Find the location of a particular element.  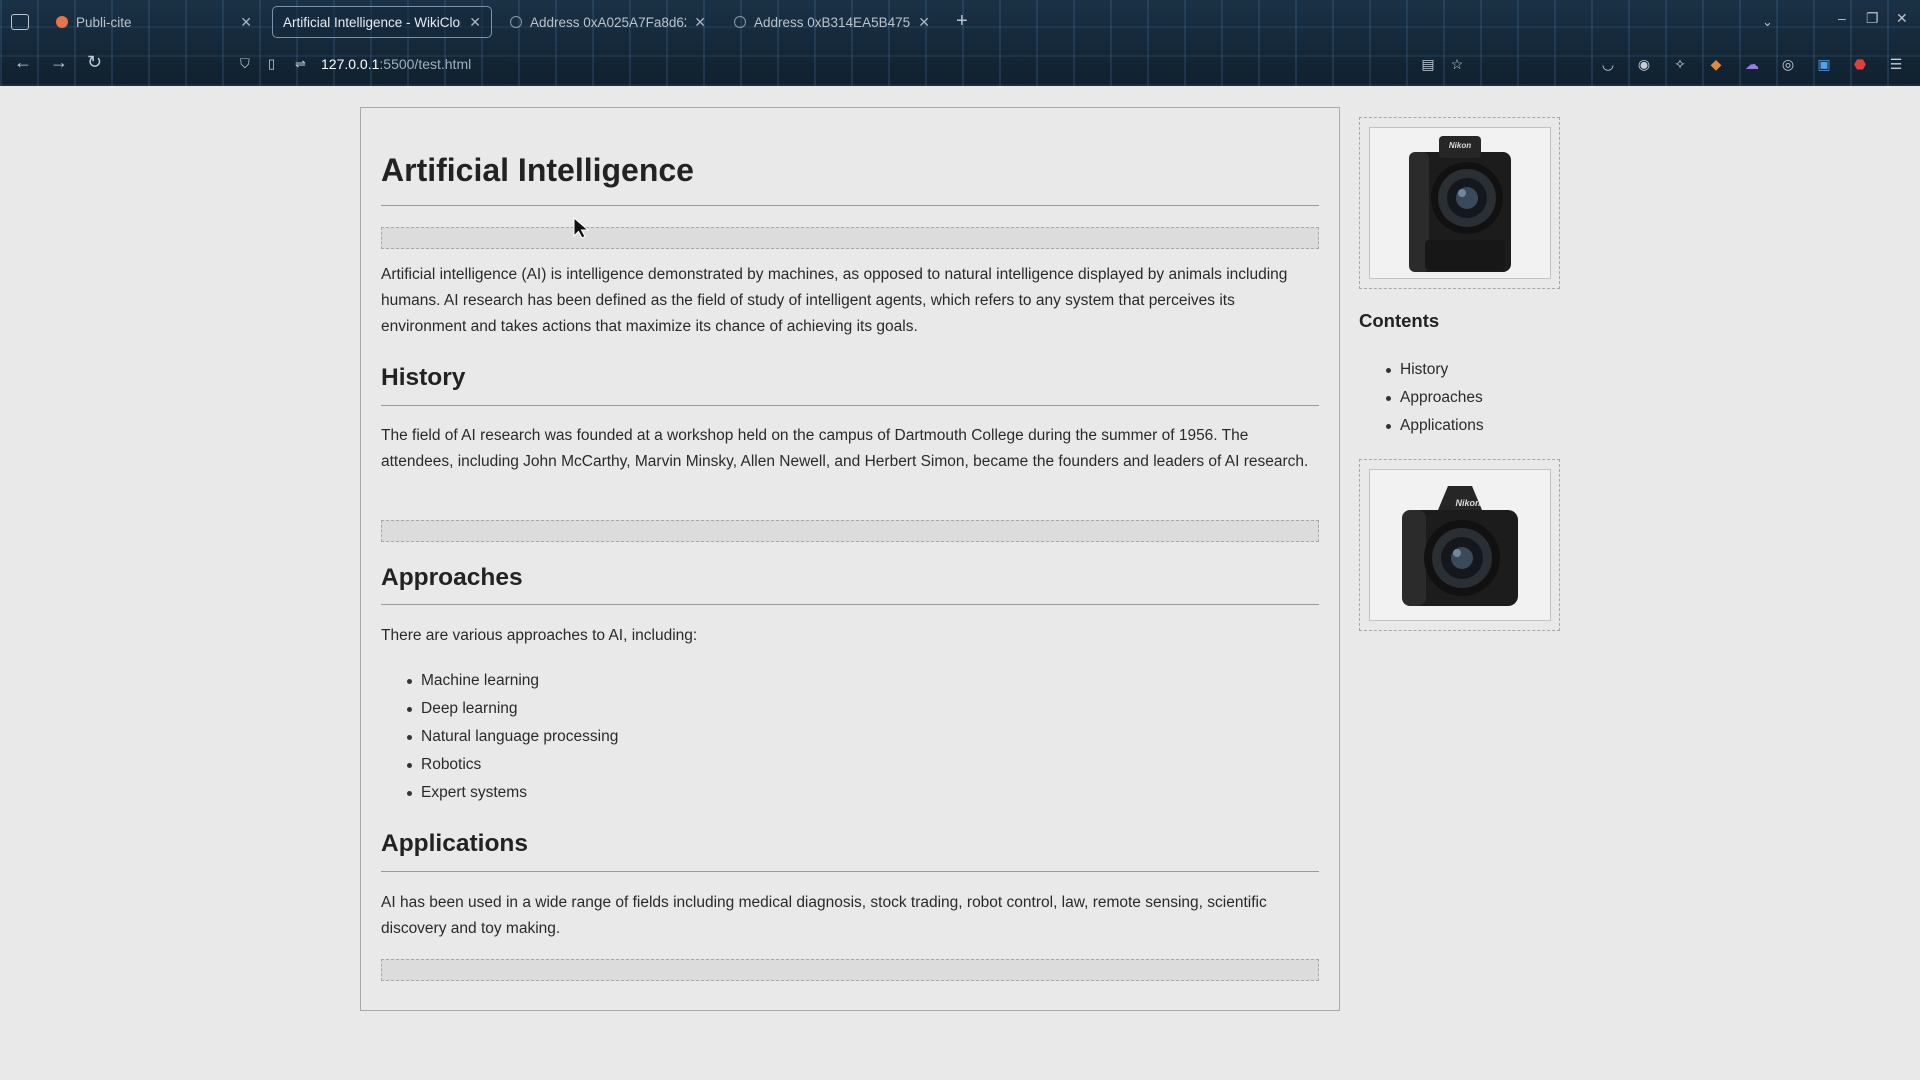

close-window-icon: ✕ is located at coordinates (1902, 18).